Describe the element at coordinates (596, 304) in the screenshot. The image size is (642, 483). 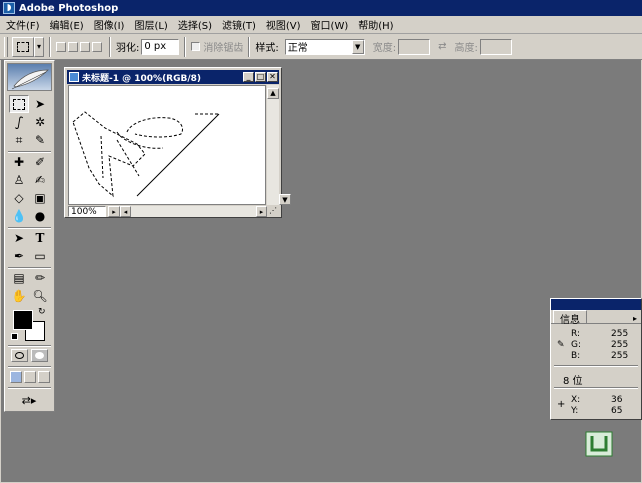
I see `info-panel-header` at that location.